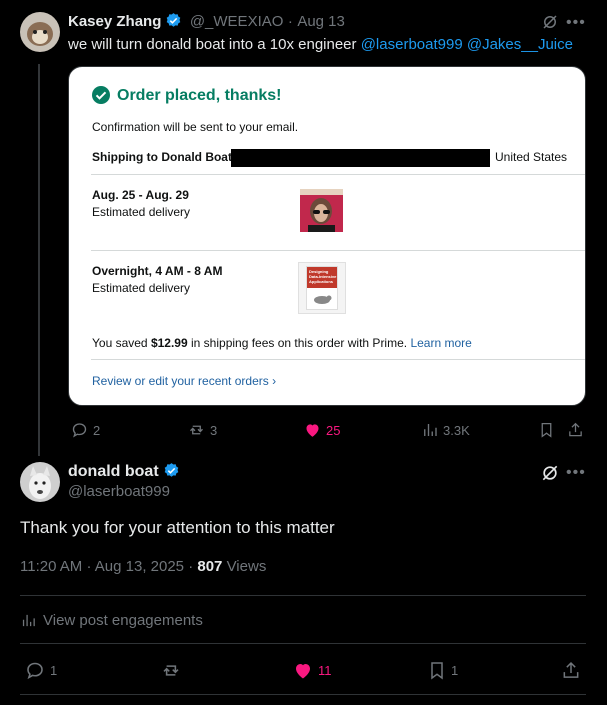 This screenshot has width=607, height=705. Describe the element at coordinates (237, 21) in the screenshot. I see `author-handle: @_WEEXIAO` at that location.